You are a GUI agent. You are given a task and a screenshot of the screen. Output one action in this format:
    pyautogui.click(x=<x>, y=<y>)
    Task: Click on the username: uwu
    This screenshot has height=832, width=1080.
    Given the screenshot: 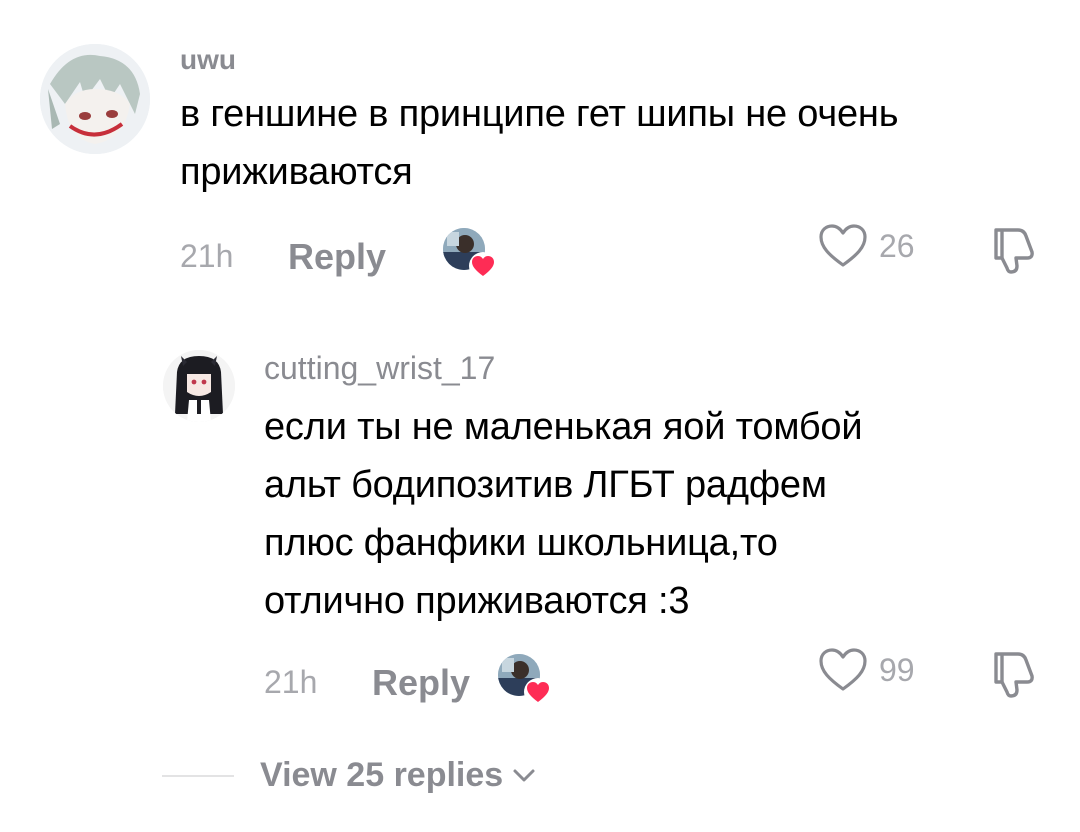 What is the action you would take?
    pyautogui.click(x=208, y=60)
    